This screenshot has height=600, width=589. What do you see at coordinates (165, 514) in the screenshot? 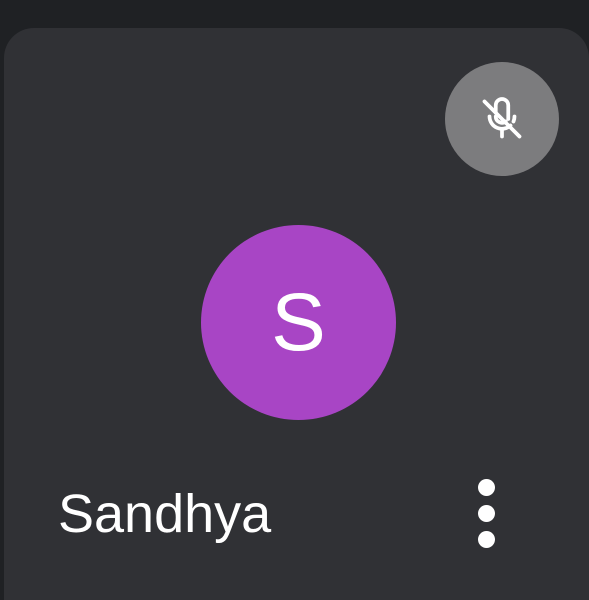
I see `participant-name: Sandhya` at bounding box center [165, 514].